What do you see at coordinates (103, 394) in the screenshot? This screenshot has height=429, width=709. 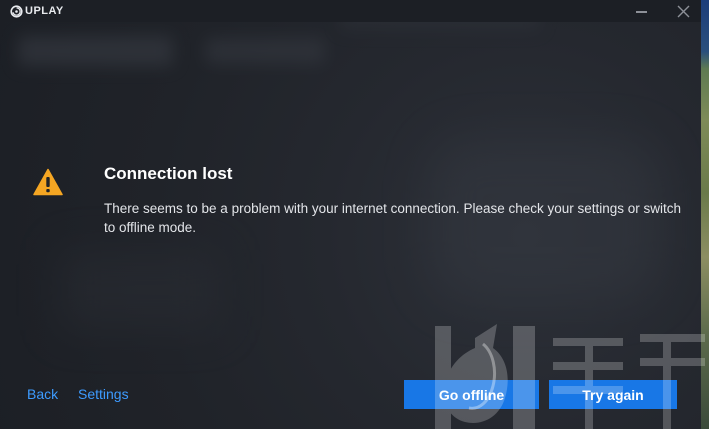 I see `settings-link: Settings` at bounding box center [103, 394].